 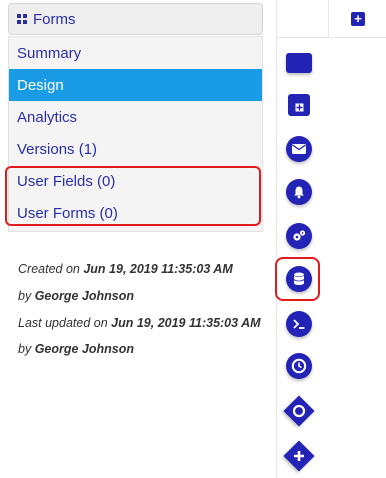 I want to click on rectangle-icon, so click(x=299, y=63).